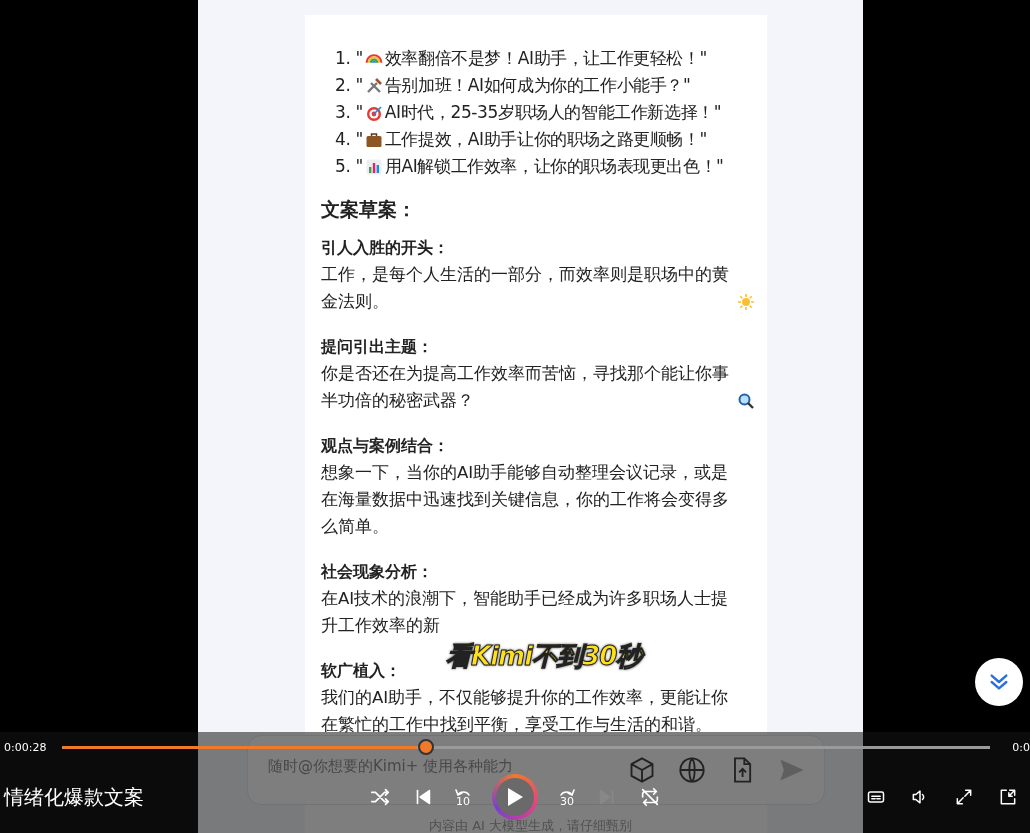  What do you see at coordinates (385, 446) in the screenshot?
I see `paragraph-title: 观点与案例结合：` at bounding box center [385, 446].